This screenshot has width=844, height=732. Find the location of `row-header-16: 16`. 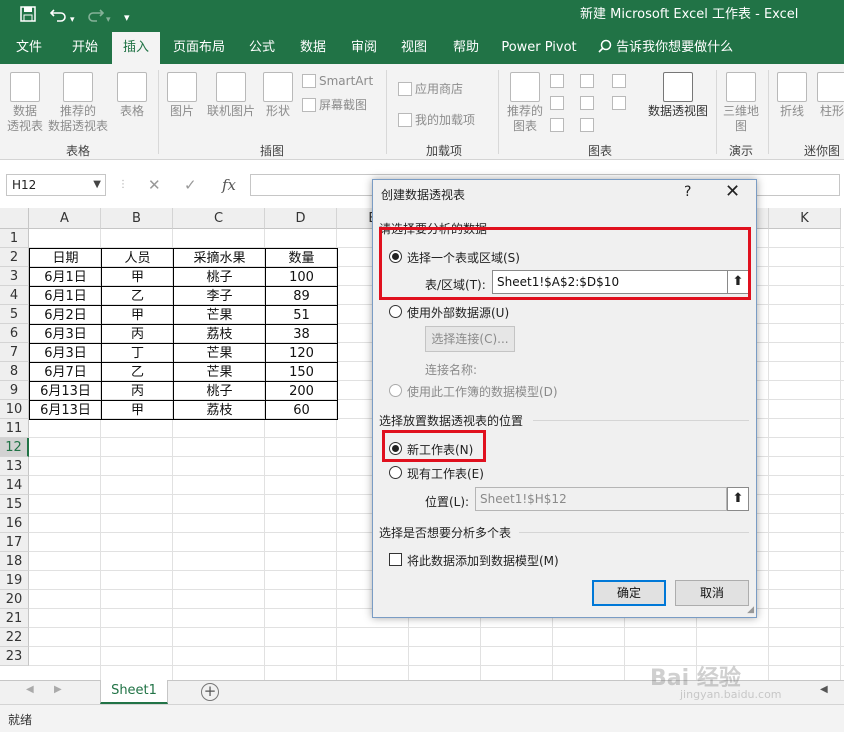

row-header-16: 16 is located at coordinates (14, 523).